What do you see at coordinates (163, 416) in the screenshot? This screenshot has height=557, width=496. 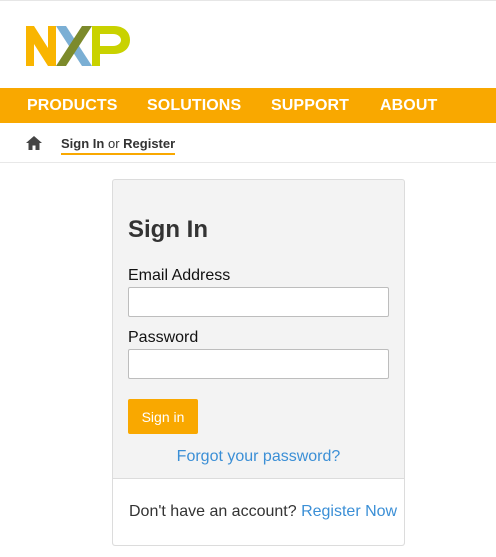 I see `sign-in-button: Sign in` at bounding box center [163, 416].